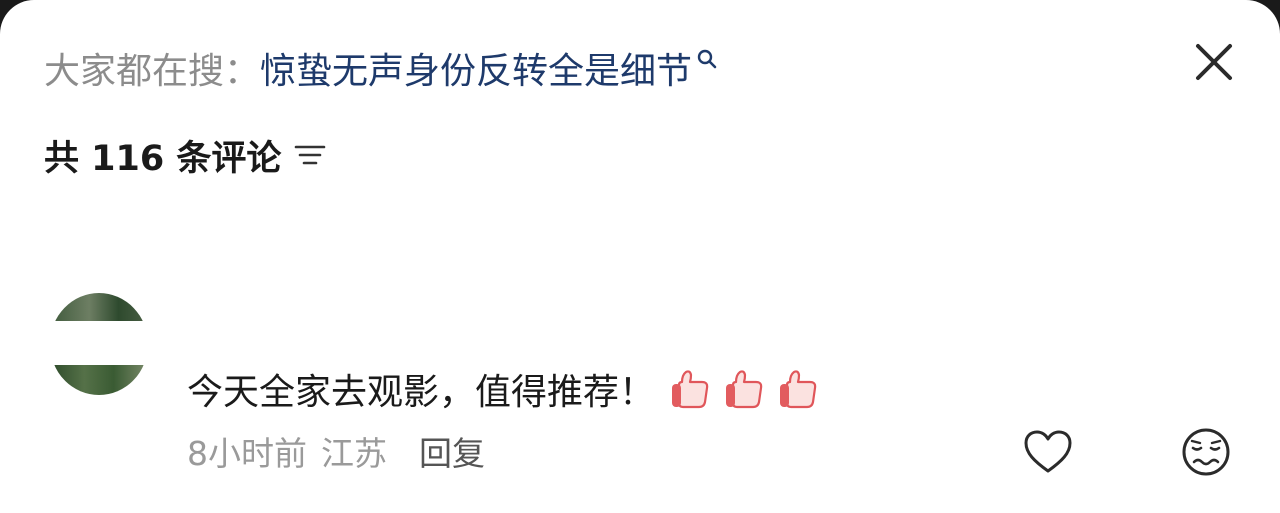  I want to click on avatar-image-bottom, so click(99, 380).